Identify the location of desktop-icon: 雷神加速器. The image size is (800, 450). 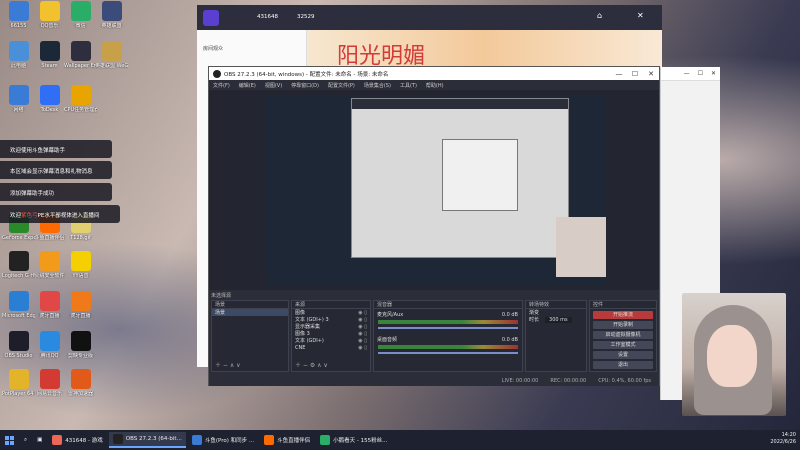
(80, 388).